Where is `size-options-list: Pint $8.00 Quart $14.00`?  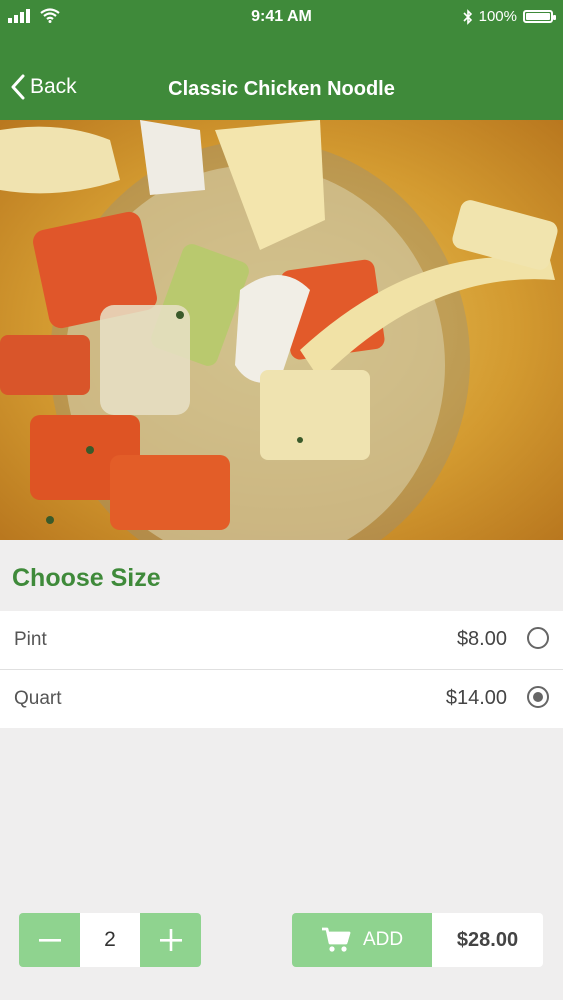
size-options-list: Pint $8.00 Quart $14.00 is located at coordinates (281, 669).